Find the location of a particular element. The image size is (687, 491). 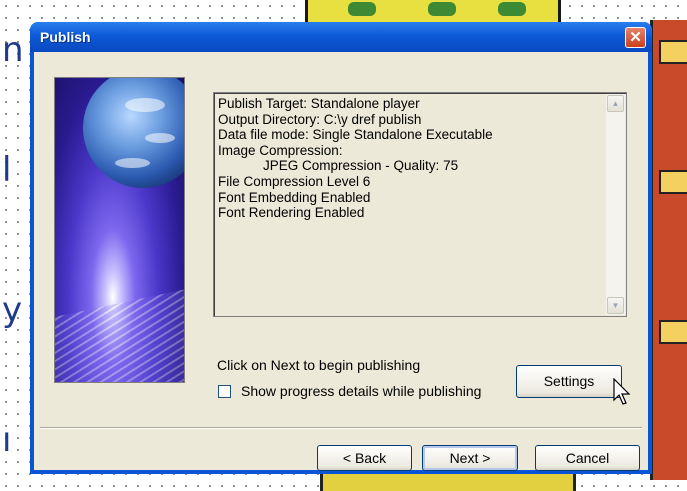

summary-line: Output Directory: C:\y dref publish is located at coordinates (320, 119).